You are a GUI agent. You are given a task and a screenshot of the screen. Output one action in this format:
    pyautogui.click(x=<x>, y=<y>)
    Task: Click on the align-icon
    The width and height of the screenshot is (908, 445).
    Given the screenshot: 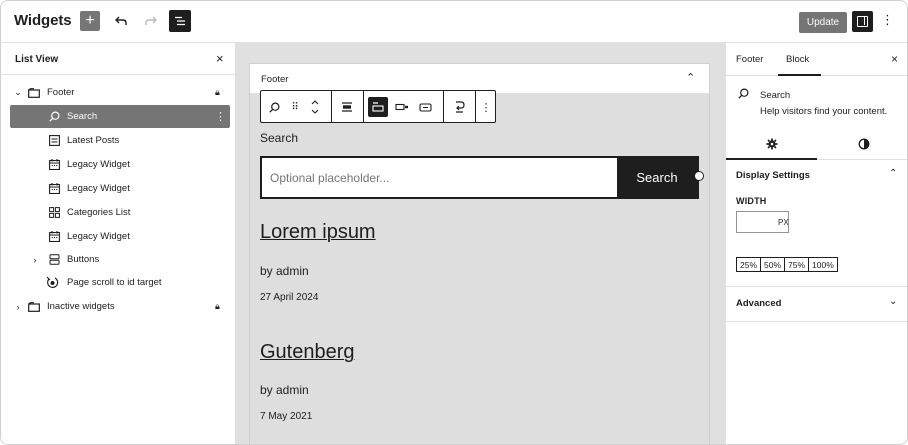 What is the action you would take?
    pyautogui.click(x=347, y=107)
    